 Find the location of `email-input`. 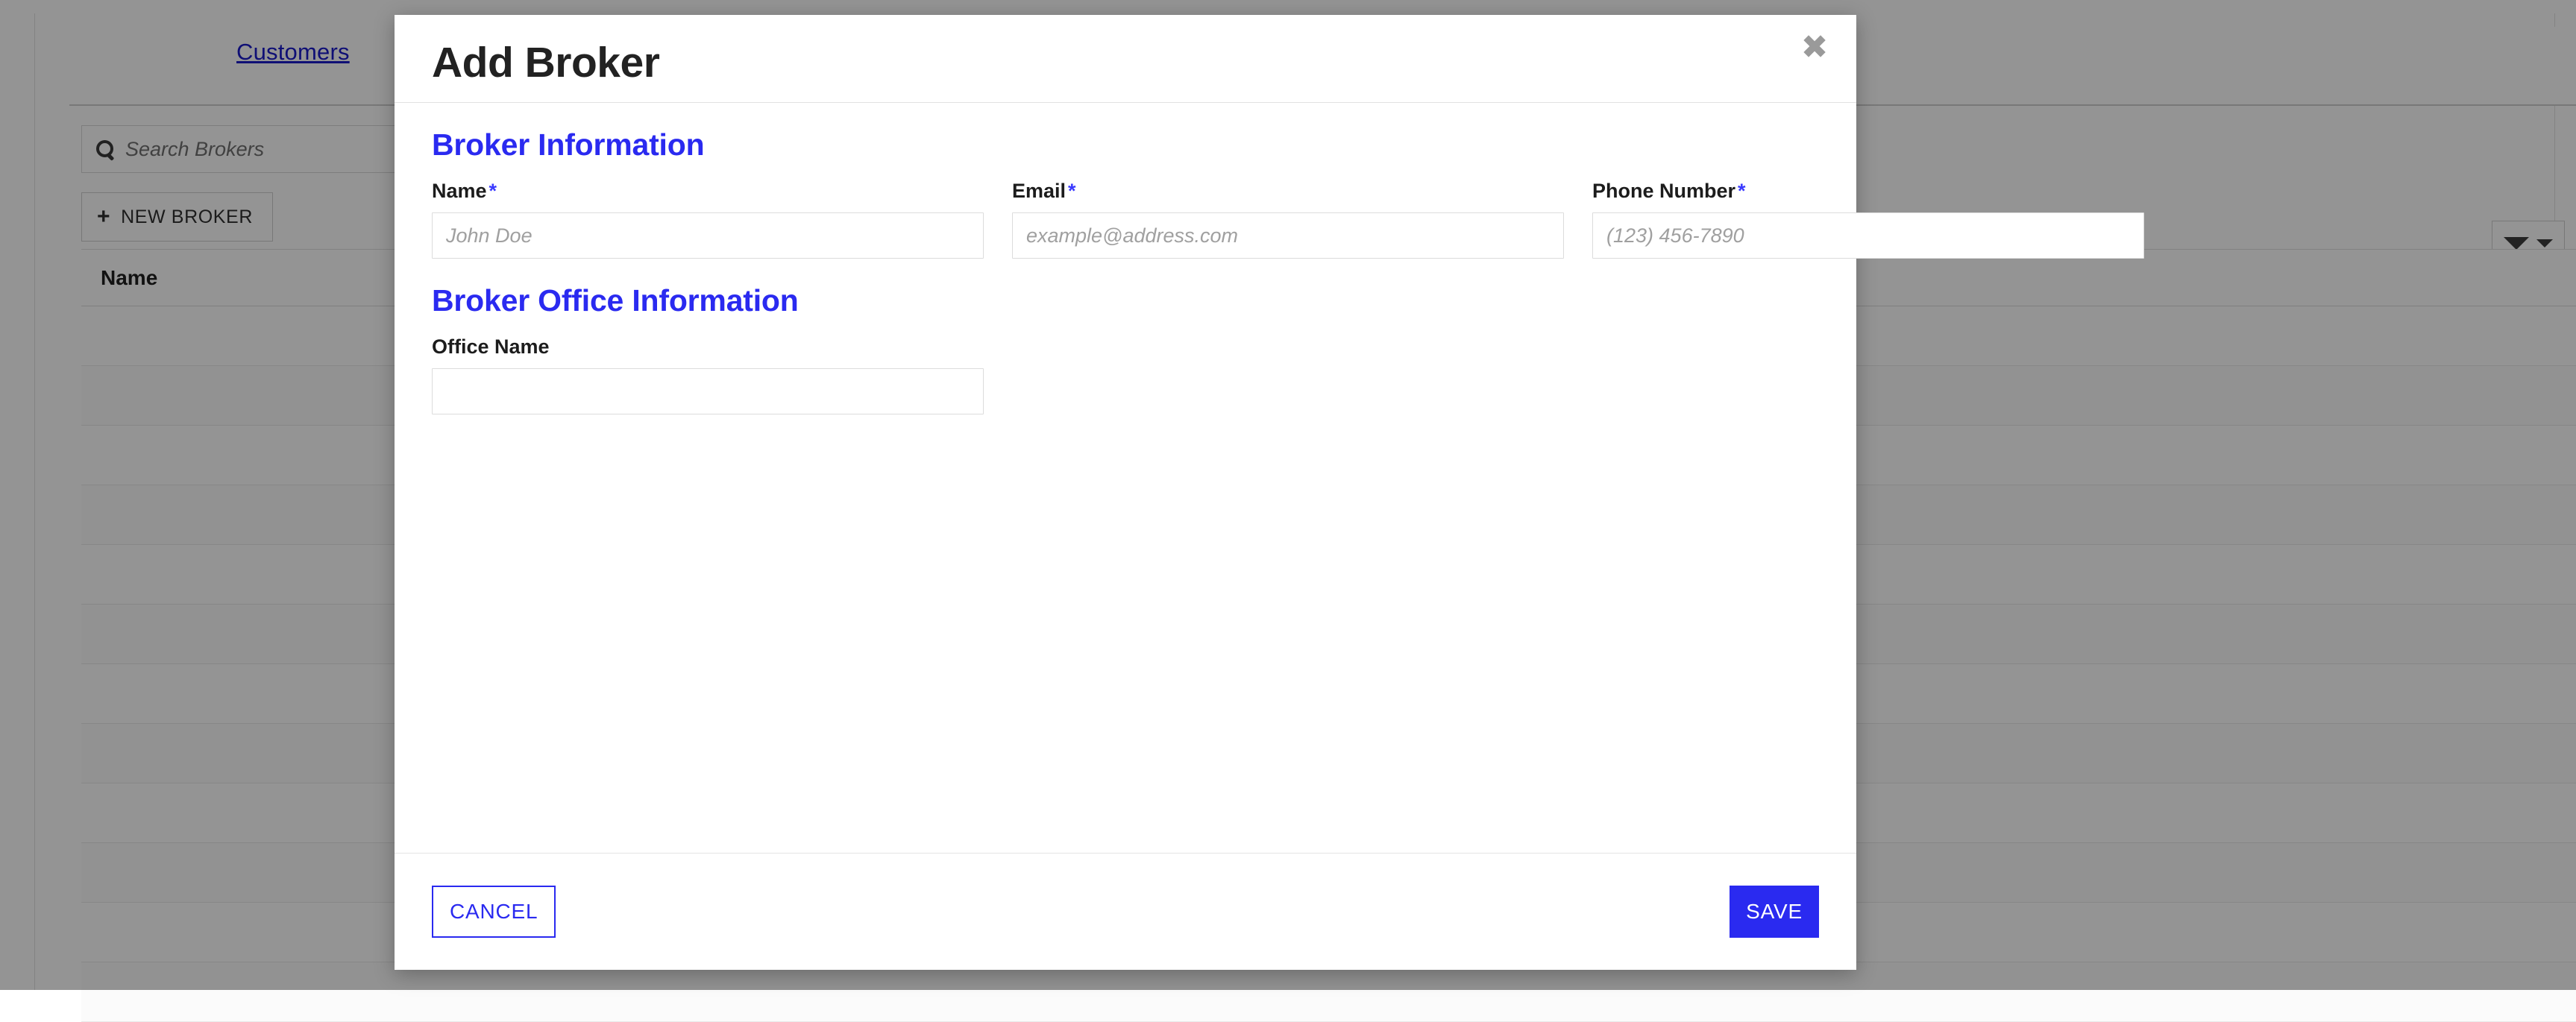

email-input is located at coordinates (1288, 236).